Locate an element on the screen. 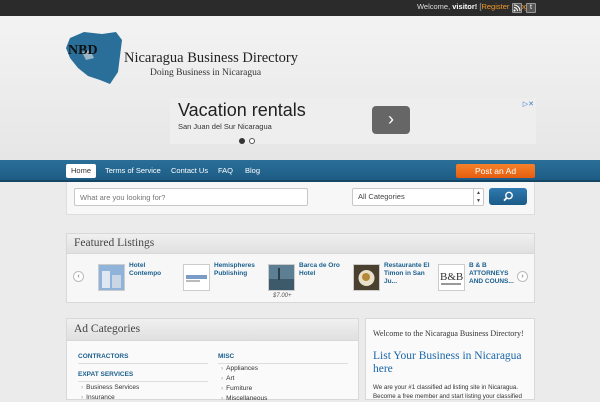  category-contractors: CONTRACTORS is located at coordinates (103, 356).